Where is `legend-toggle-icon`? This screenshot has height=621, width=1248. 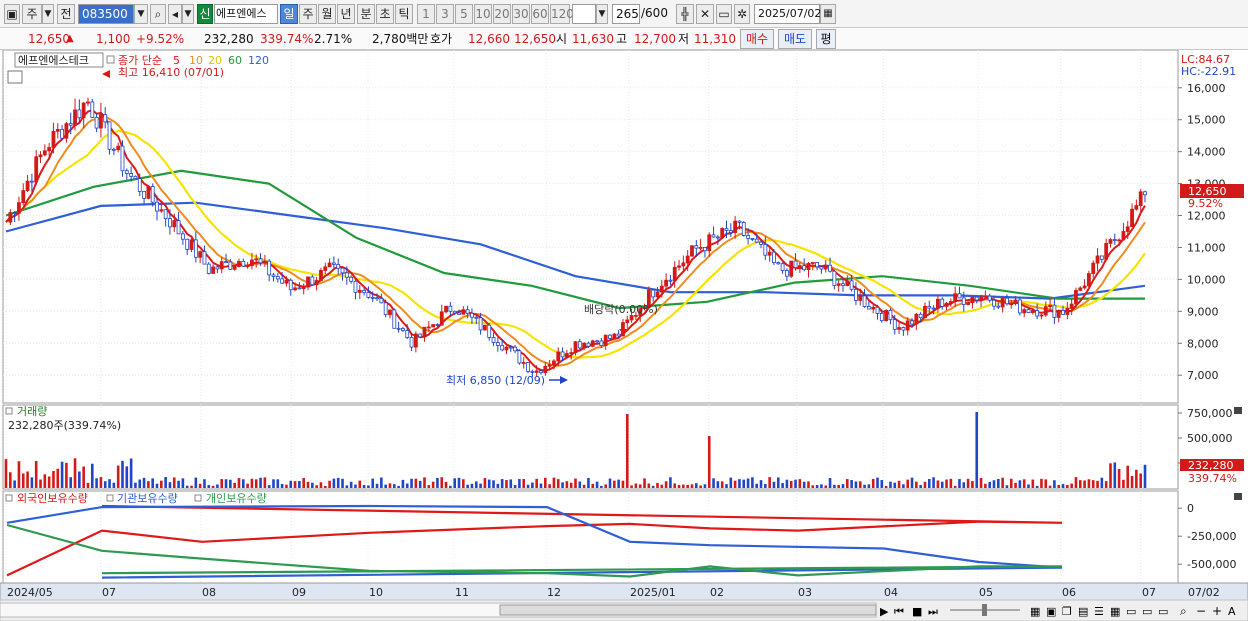 legend-toggle-icon is located at coordinates (110, 59).